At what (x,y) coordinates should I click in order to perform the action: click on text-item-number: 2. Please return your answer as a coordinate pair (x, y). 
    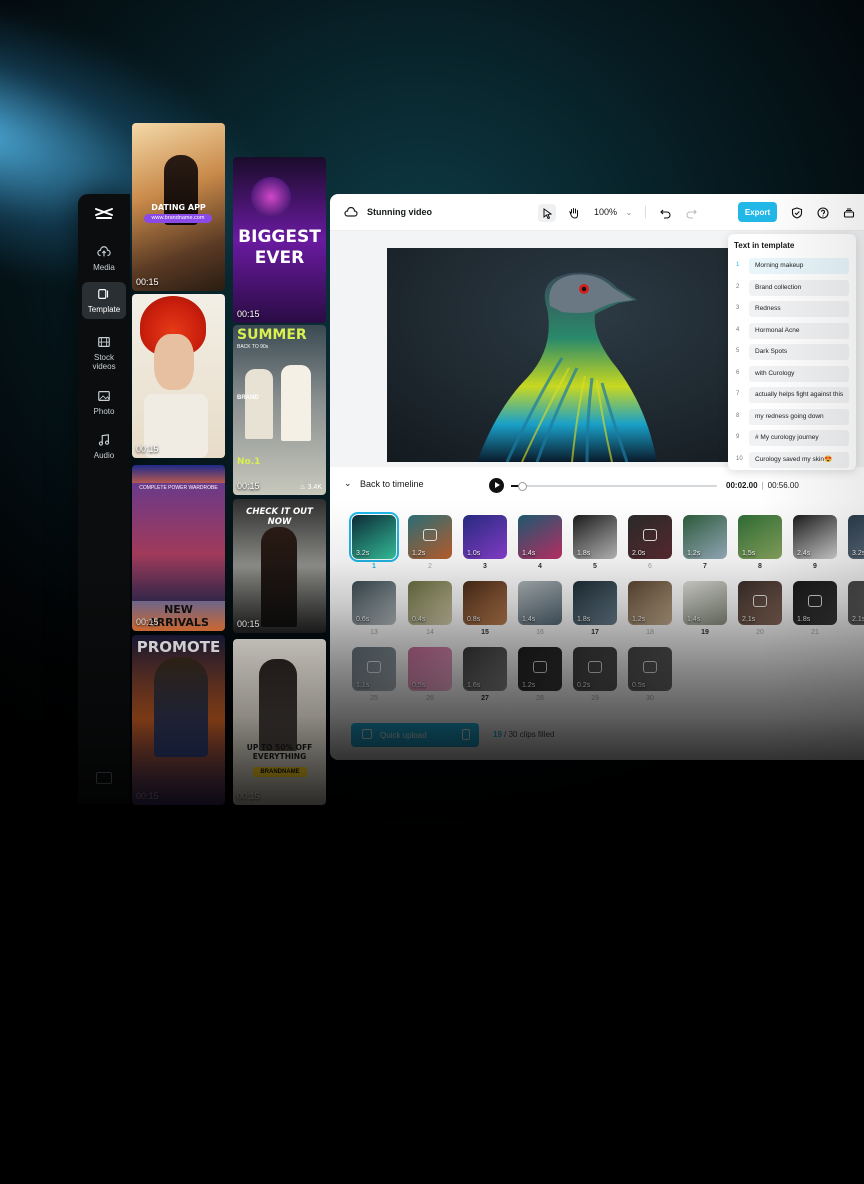
    Looking at the image, I should click on (738, 286).